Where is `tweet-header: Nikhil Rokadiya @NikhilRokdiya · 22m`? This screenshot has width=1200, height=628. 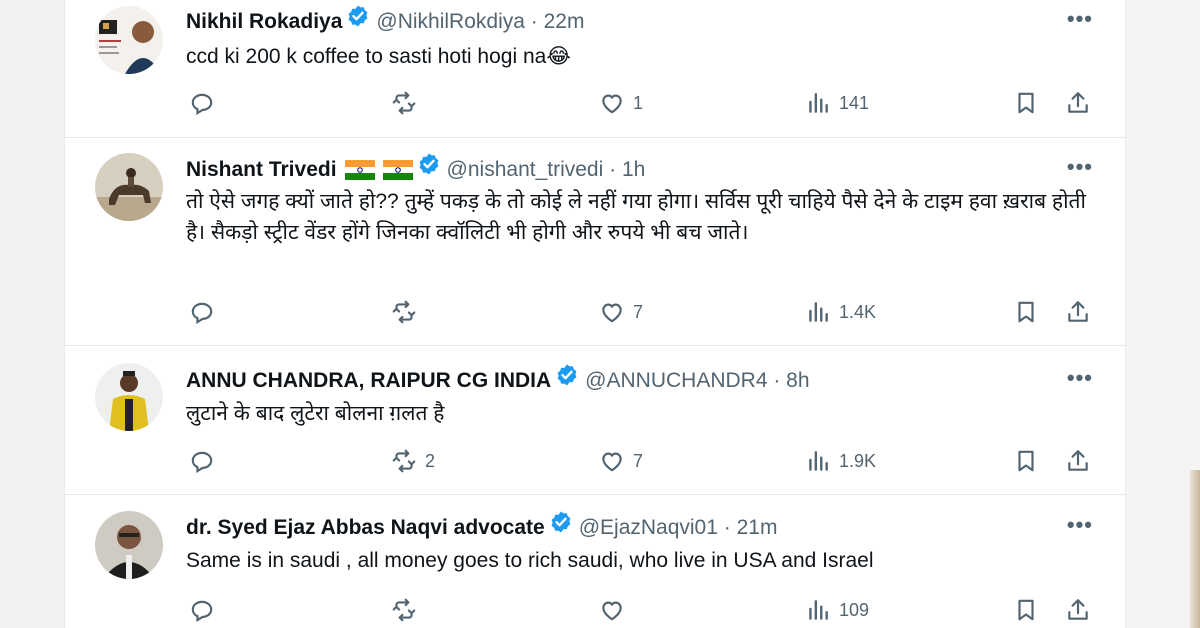
tweet-header: Nikhil Rokadiya @NikhilRokdiya · 22m is located at coordinates (385, 20).